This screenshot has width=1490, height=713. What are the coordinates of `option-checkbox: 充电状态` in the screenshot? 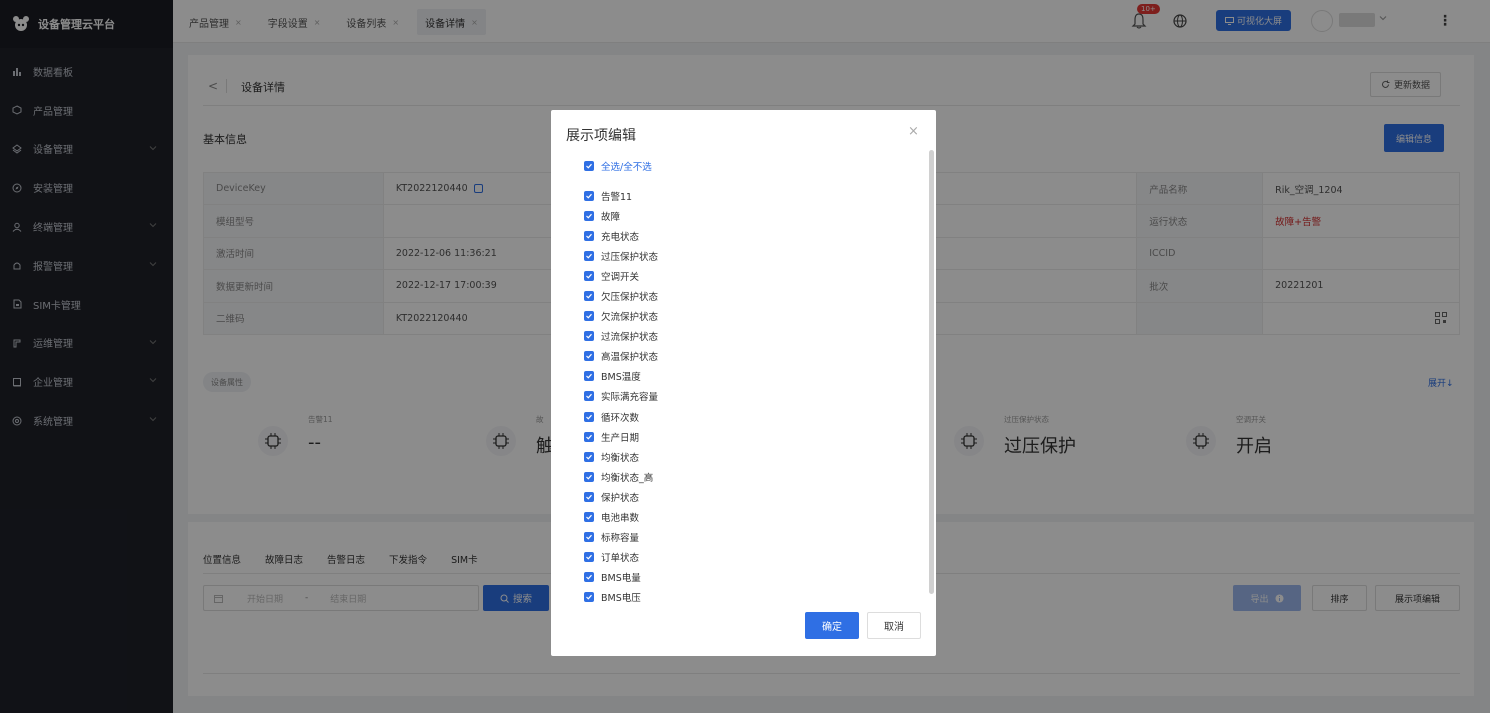 It's located at (754, 236).